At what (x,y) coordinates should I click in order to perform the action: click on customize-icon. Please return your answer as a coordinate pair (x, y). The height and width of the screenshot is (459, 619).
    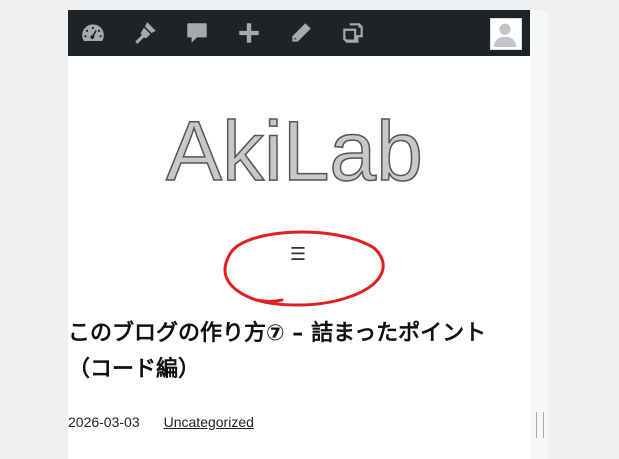
    Looking at the image, I should click on (145, 33).